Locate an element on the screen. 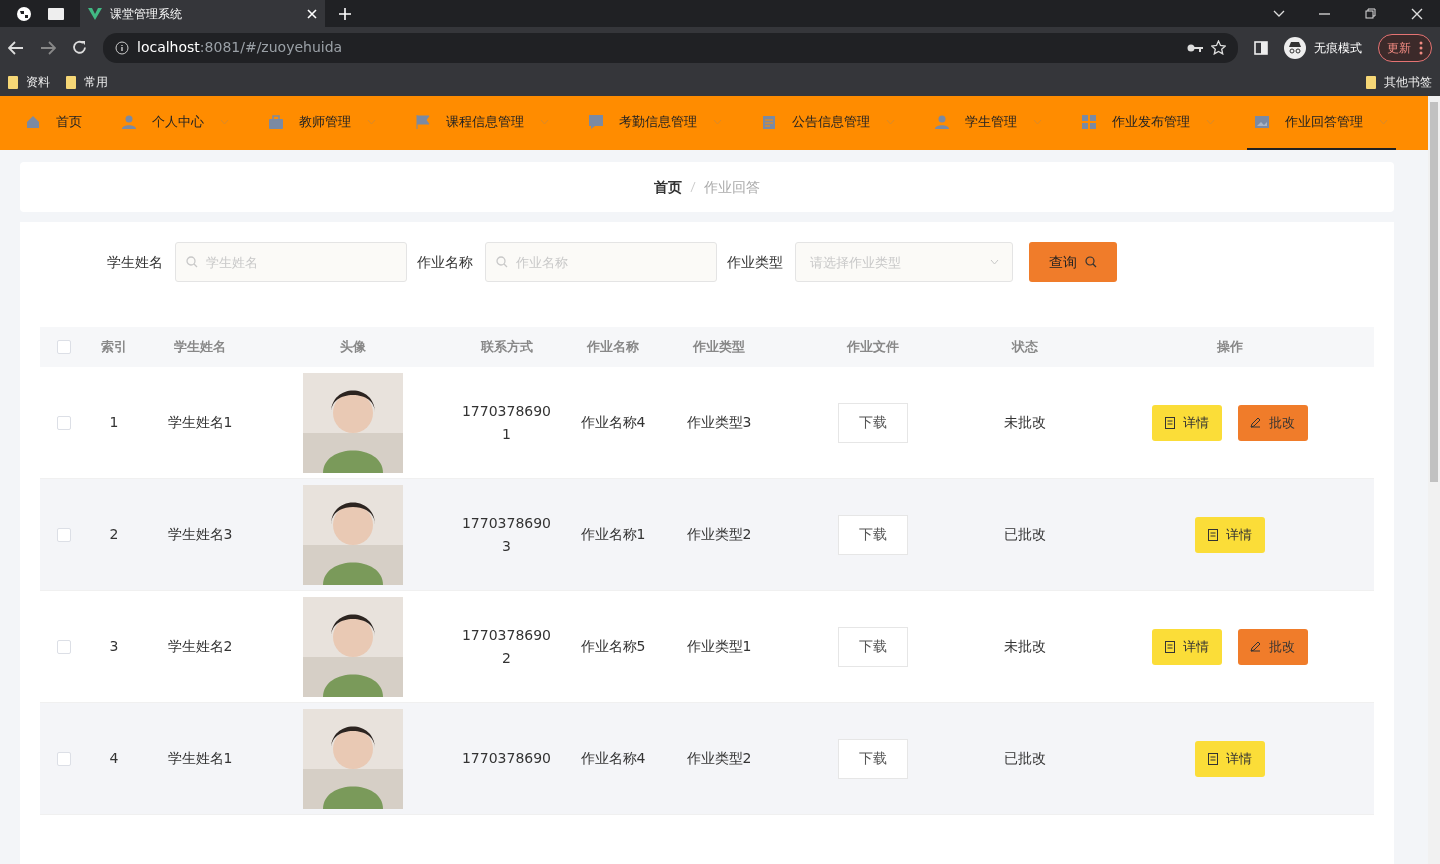  table-cell-text: 1770378690 is located at coordinates (506, 758).